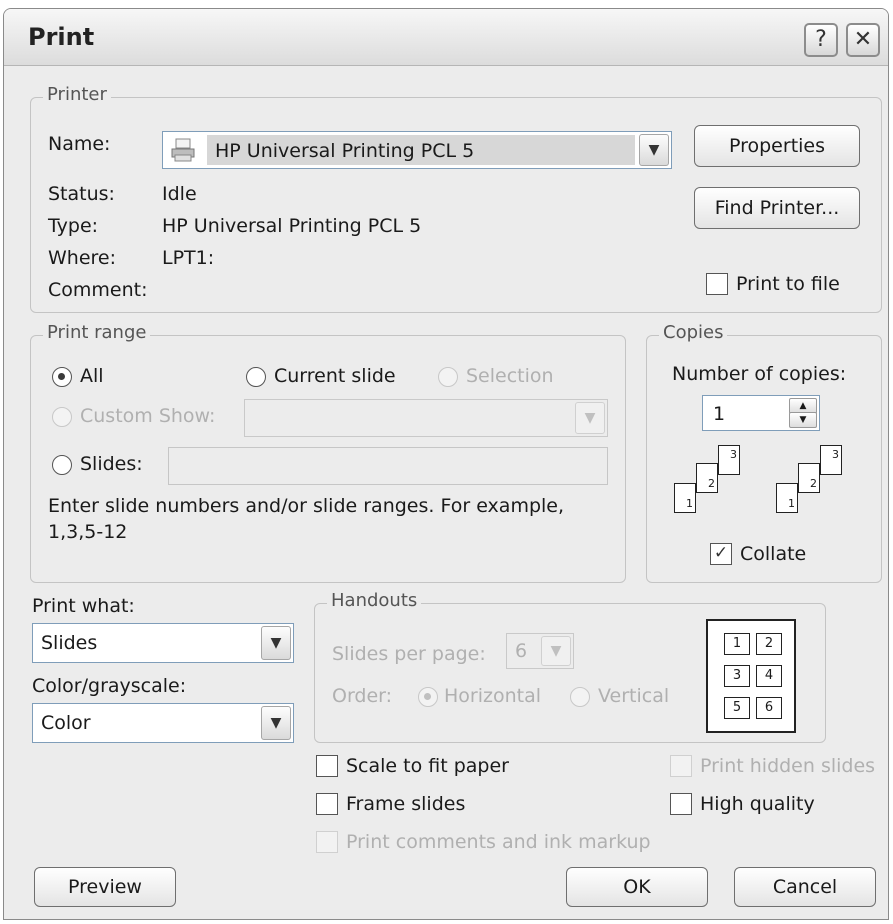 The height and width of the screenshot is (924, 893). What do you see at coordinates (405, 804) in the screenshot?
I see `frame-slides-label: Frame slides` at bounding box center [405, 804].